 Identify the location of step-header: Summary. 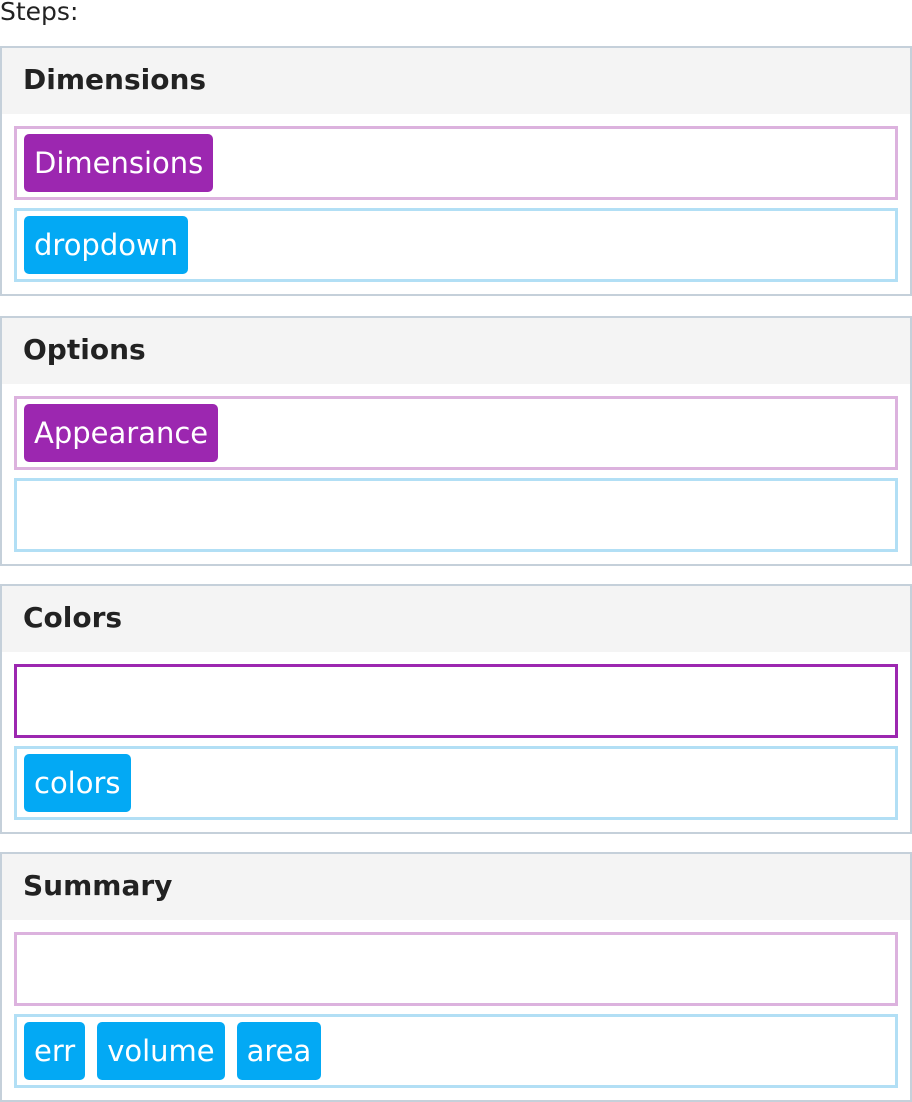
(456, 887).